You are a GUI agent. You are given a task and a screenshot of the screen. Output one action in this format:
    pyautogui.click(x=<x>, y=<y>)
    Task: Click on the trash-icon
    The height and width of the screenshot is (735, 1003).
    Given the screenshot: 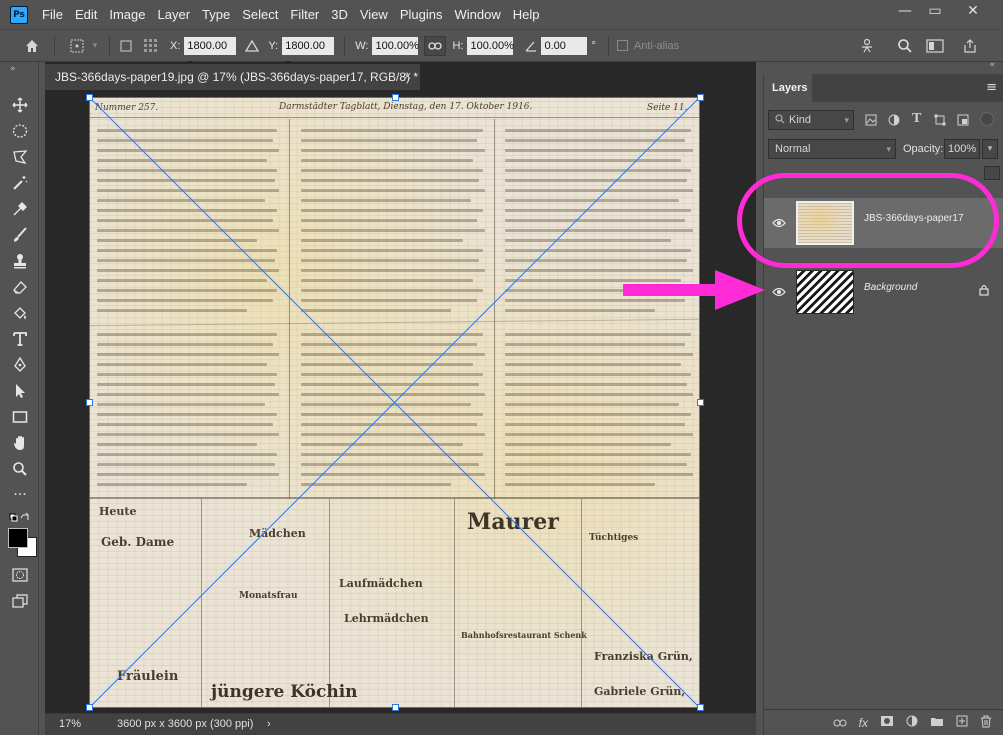 What is the action you would take?
    pyautogui.click(x=986, y=723)
    